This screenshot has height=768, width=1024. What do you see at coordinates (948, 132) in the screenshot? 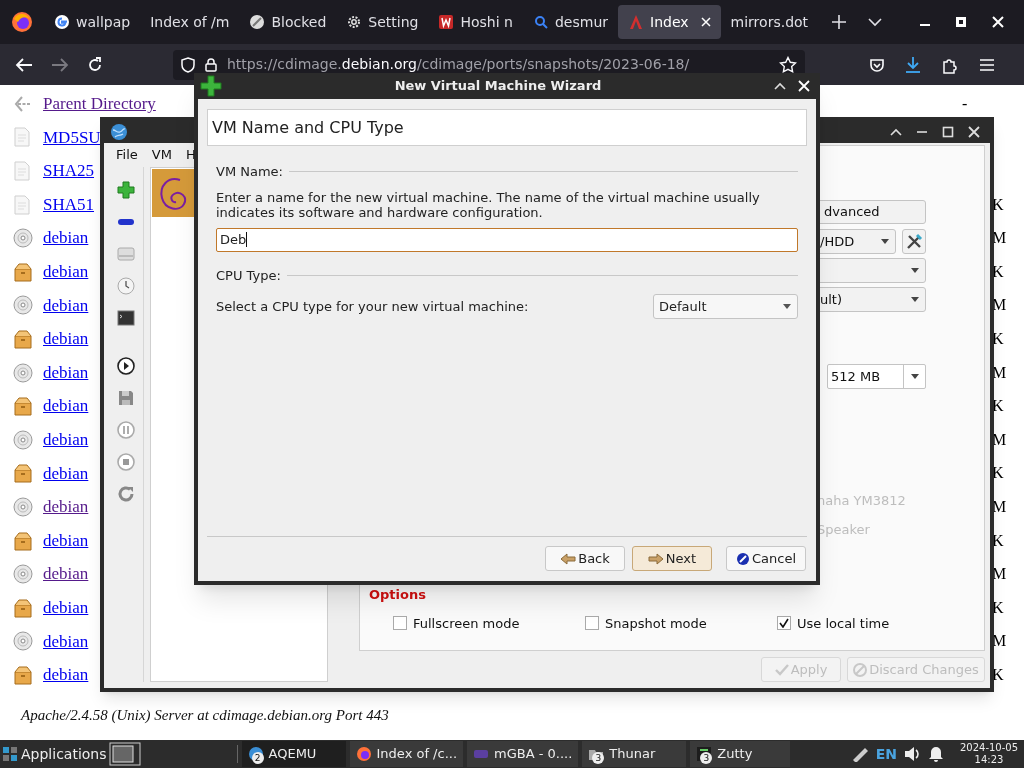
I see `maximize-icon` at bounding box center [948, 132].